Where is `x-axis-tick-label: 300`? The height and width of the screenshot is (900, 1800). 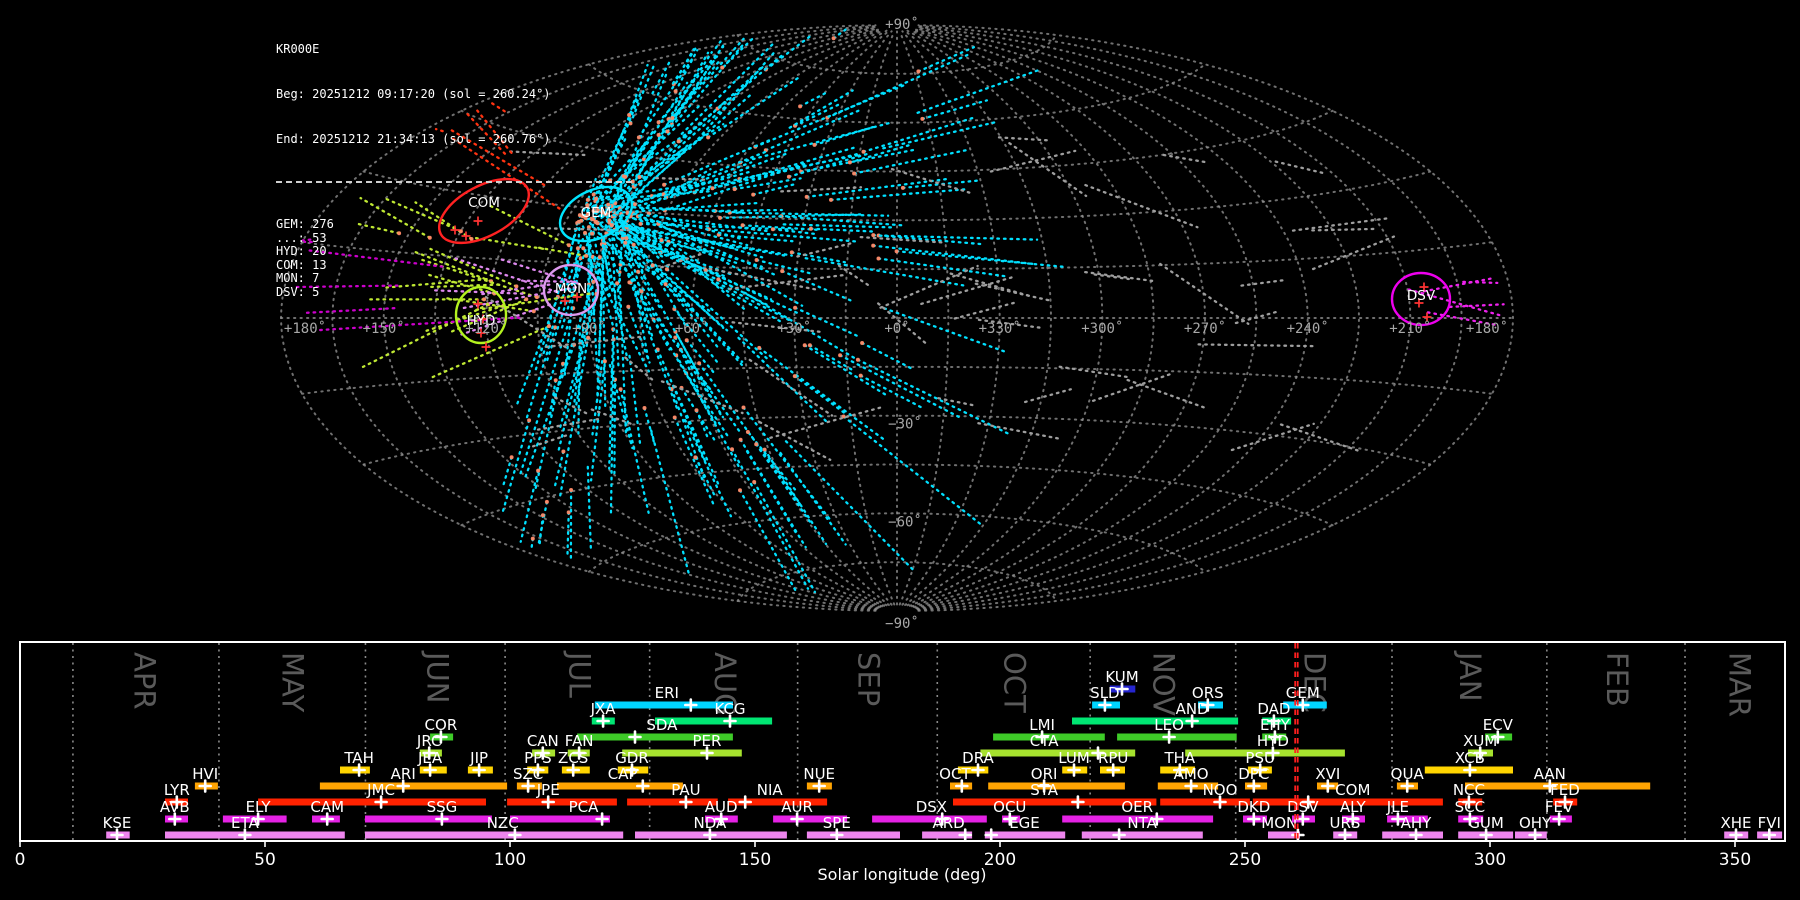 x-axis-tick-label: 300 is located at coordinates (1490, 860).